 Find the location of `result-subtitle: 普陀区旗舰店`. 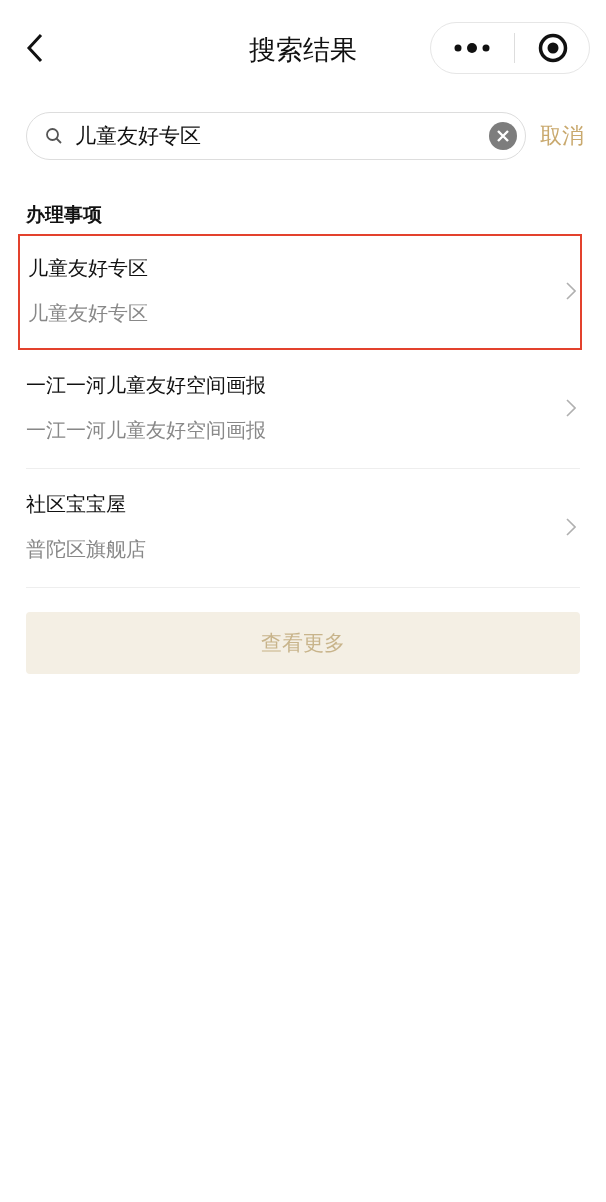

result-subtitle: 普陀区旗舰店 is located at coordinates (86, 549).